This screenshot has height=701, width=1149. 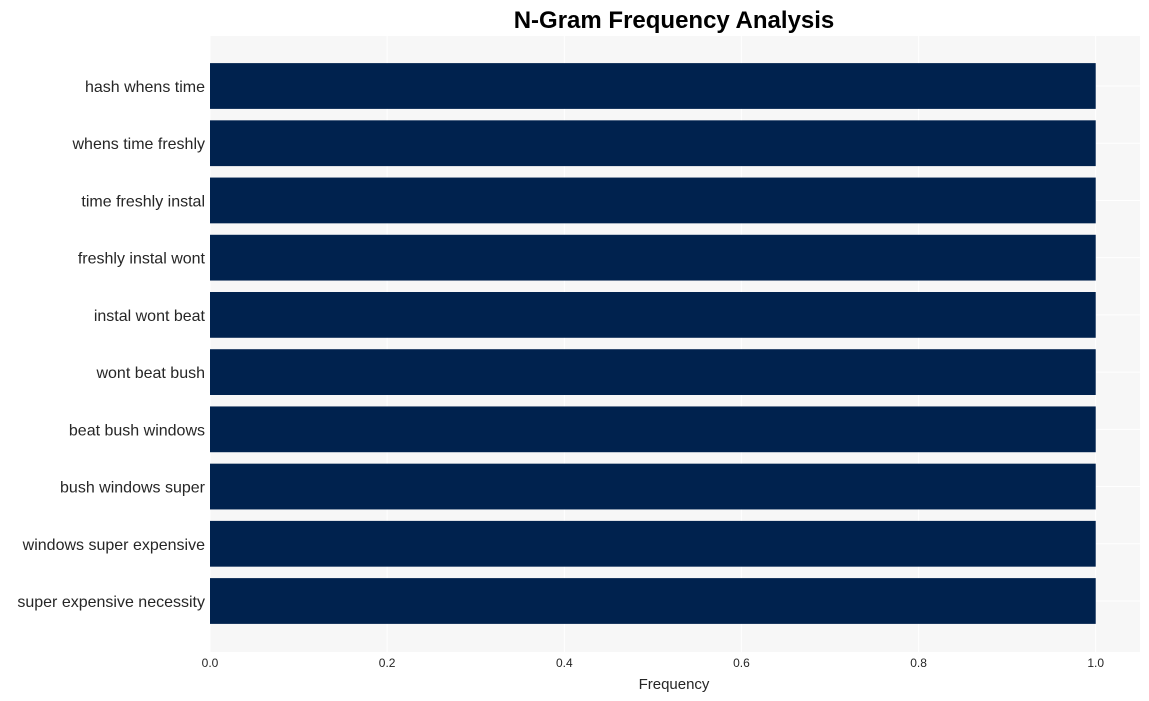 I want to click on y-tick-label: windows super expensive, so click(x=113, y=545).